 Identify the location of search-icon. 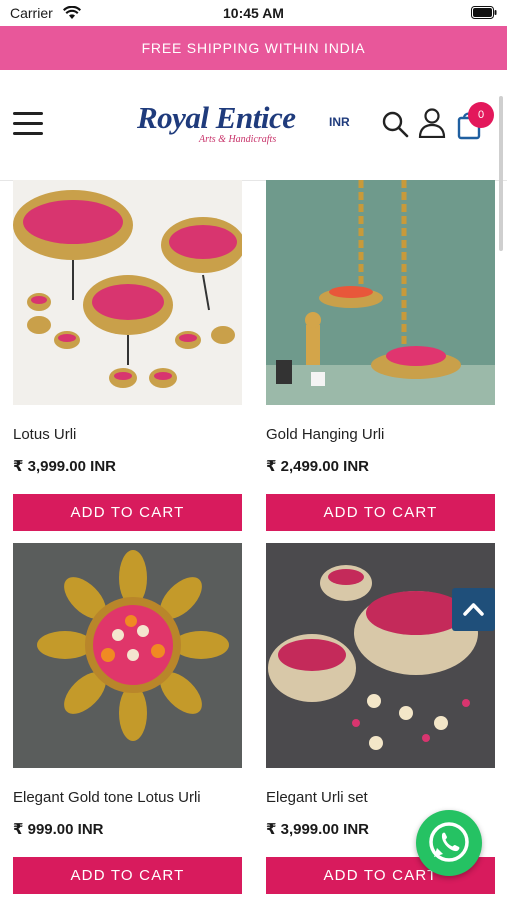
(395, 124).